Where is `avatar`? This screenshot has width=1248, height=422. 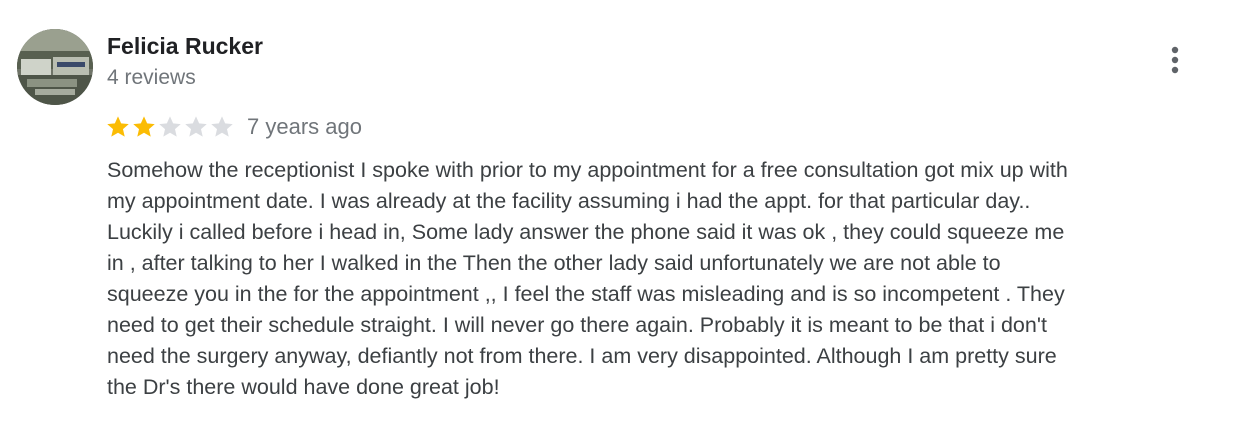 avatar is located at coordinates (55, 67).